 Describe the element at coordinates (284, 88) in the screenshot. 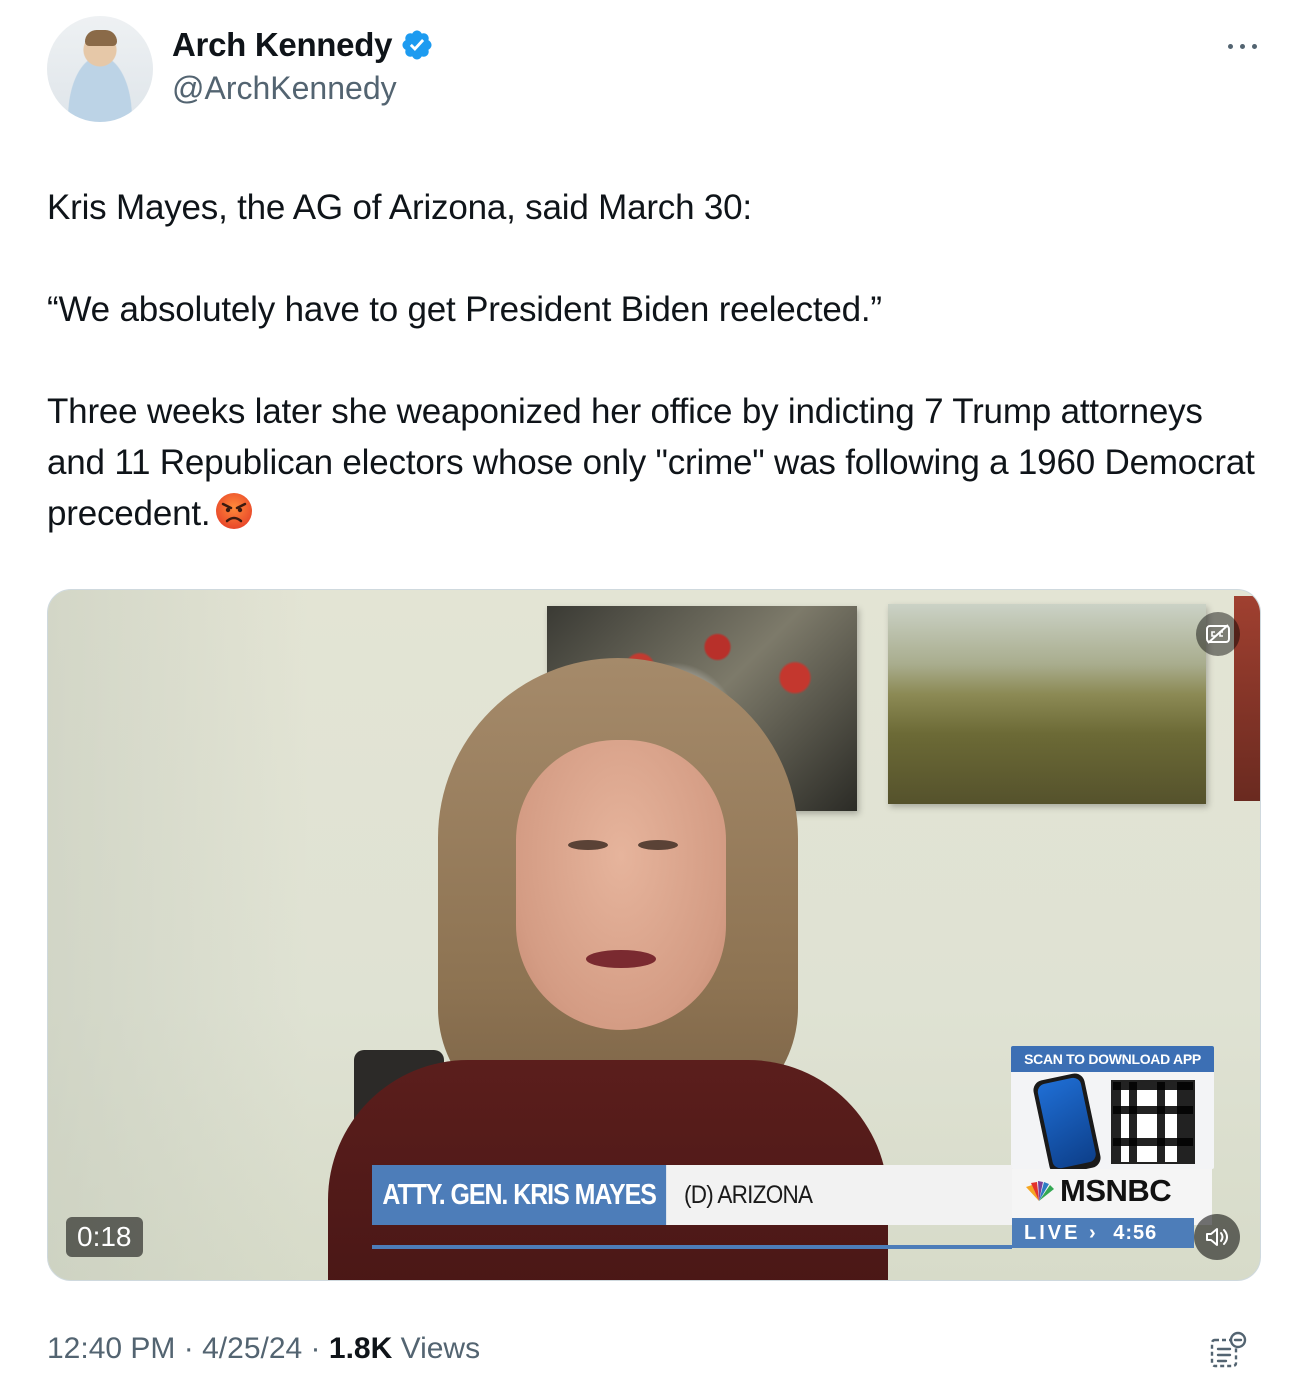

I see `author-handle: @ArchKennedy` at that location.